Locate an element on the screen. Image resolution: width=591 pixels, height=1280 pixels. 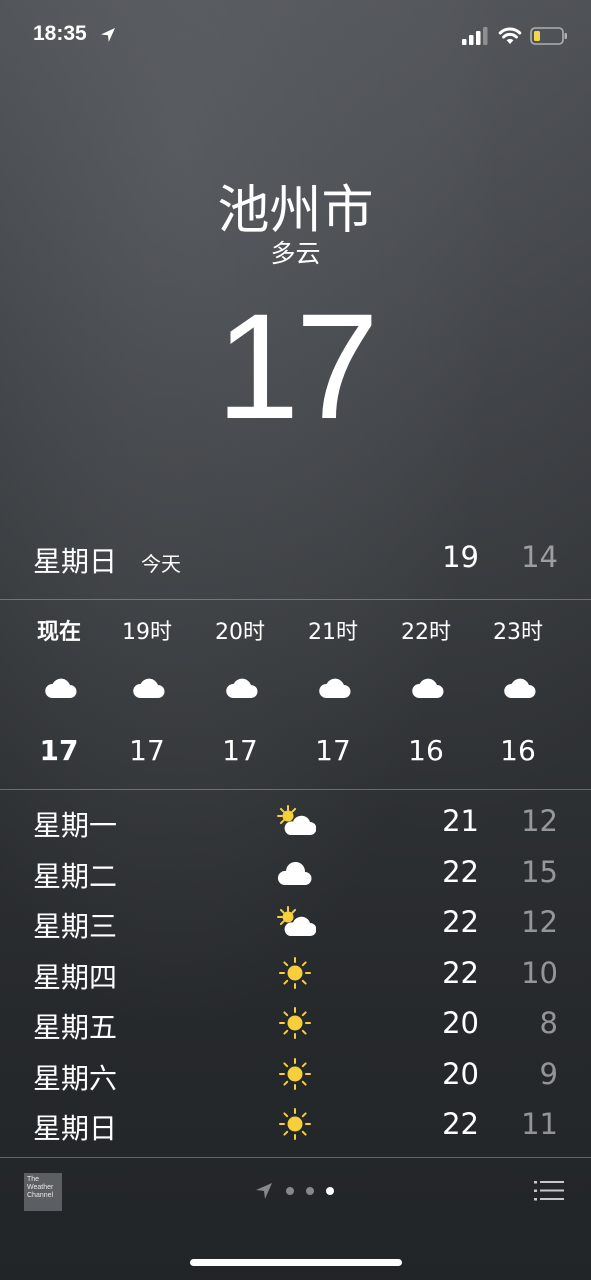
status-time: 18:35 is located at coordinates (60, 33).